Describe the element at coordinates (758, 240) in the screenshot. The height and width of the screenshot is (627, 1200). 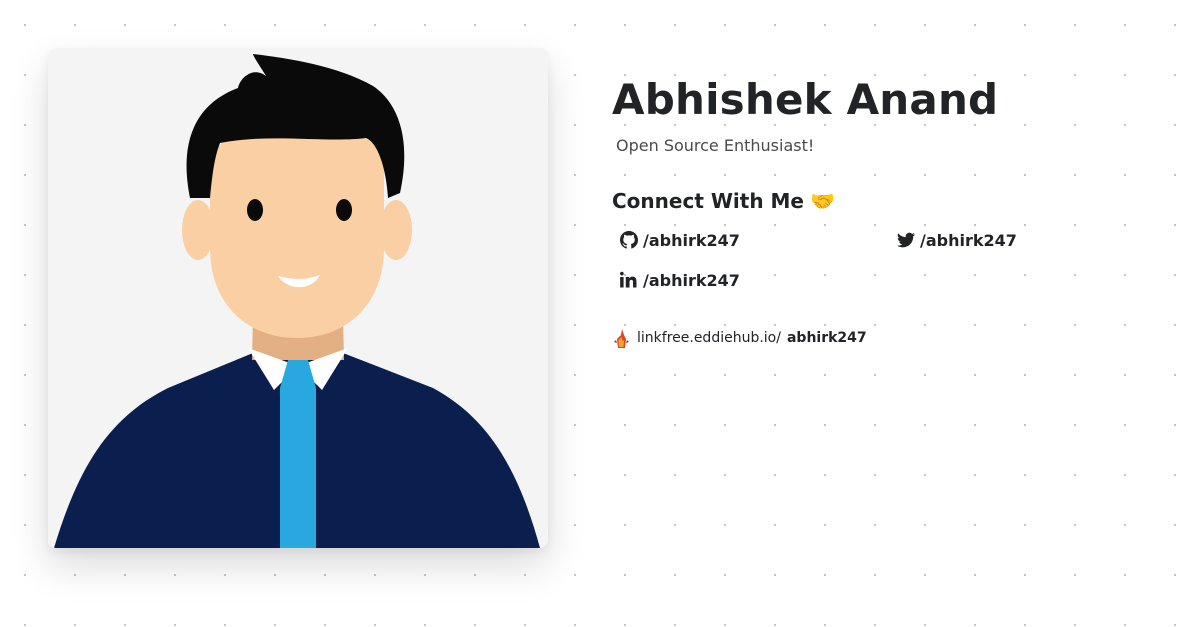
I see `github-link: /abhirk247` at that location.